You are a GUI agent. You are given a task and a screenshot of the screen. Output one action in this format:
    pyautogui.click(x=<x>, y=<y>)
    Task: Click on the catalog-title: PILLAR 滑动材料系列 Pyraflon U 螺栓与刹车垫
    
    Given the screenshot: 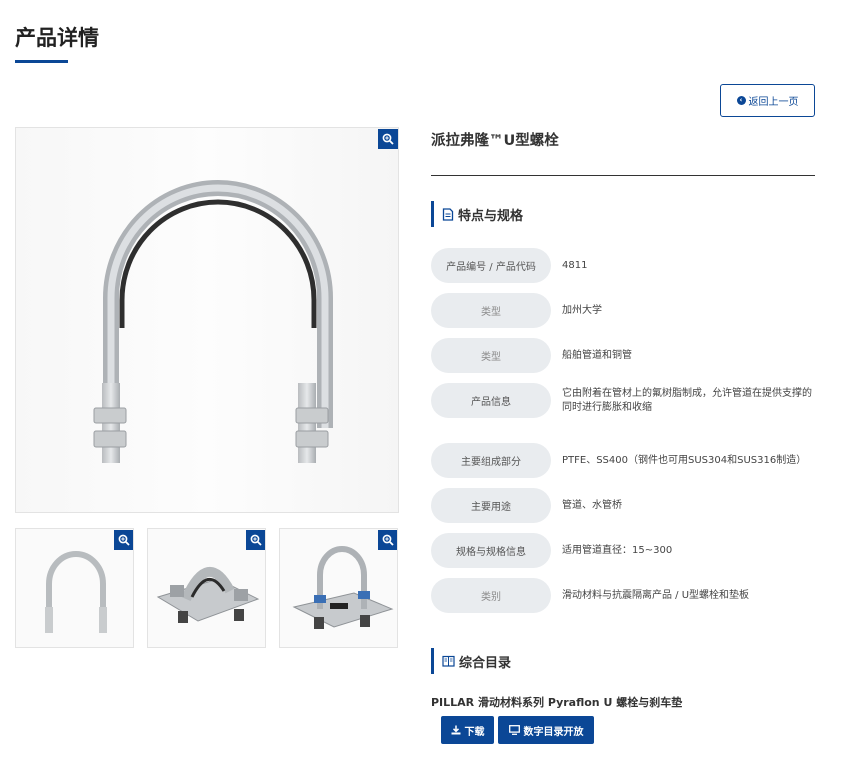 What is the action you would take?
    pyautogui.click(x=557, y=702)
    